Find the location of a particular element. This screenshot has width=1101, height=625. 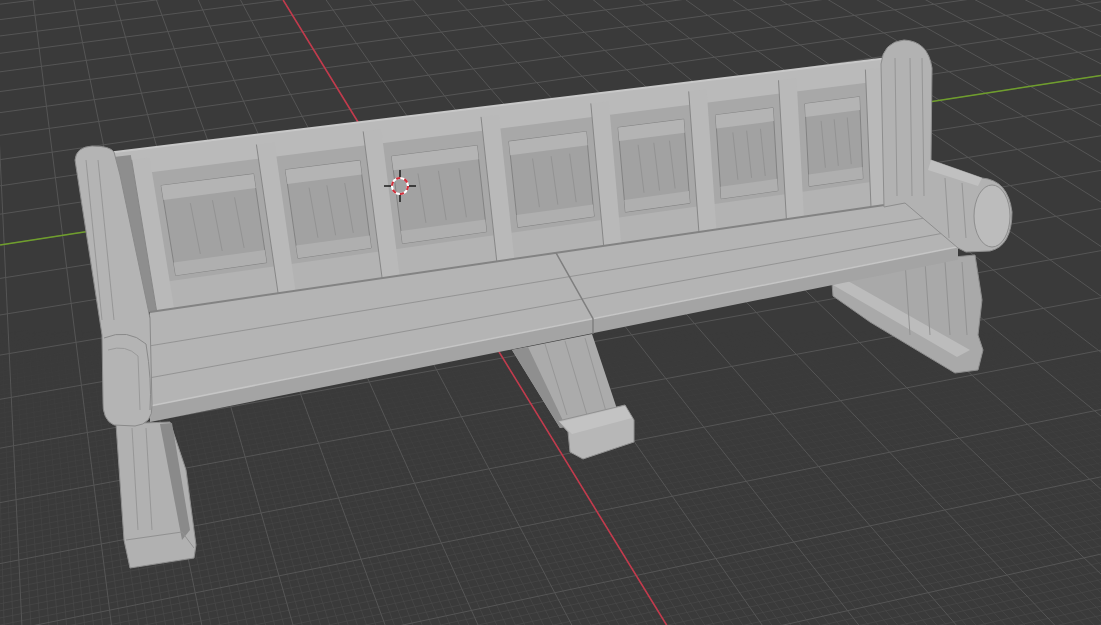

crosshair-icon is located at coordinates (400, 186).